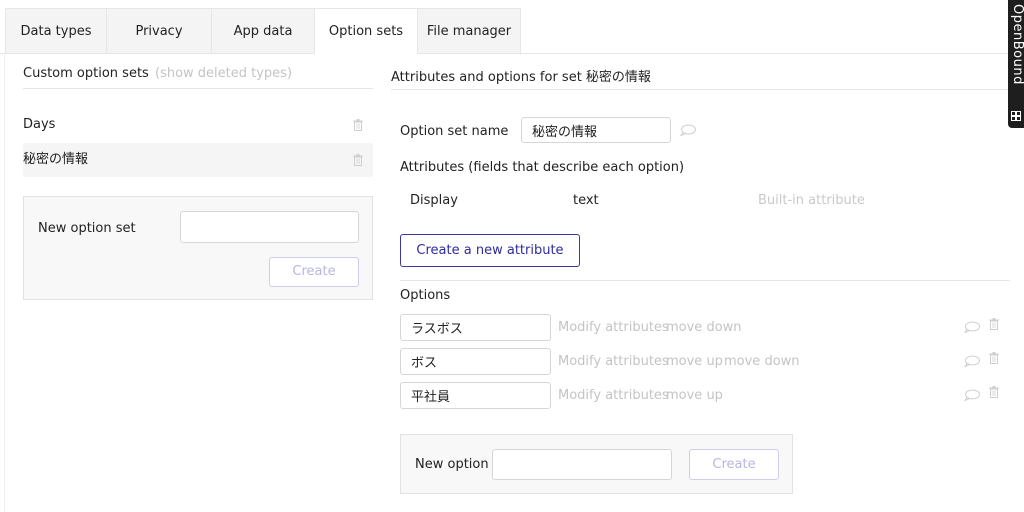  I want to click on option-set-item: Days, so click(198, 125).